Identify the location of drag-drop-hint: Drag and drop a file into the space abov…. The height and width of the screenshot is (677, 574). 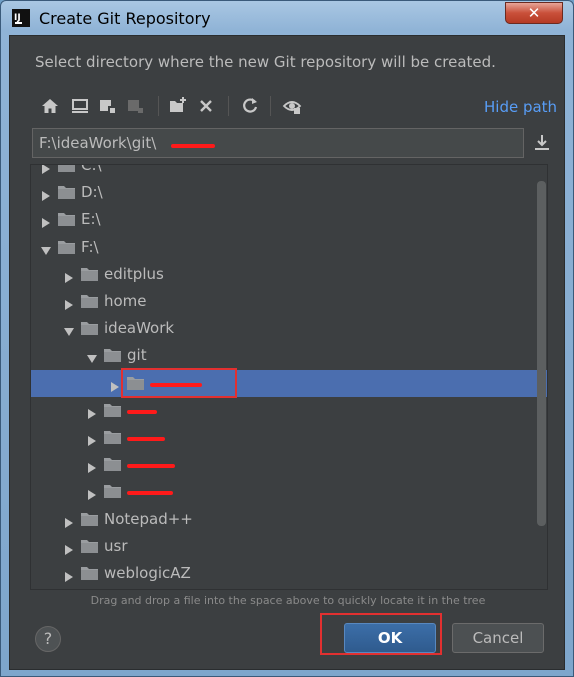
(288, 600).